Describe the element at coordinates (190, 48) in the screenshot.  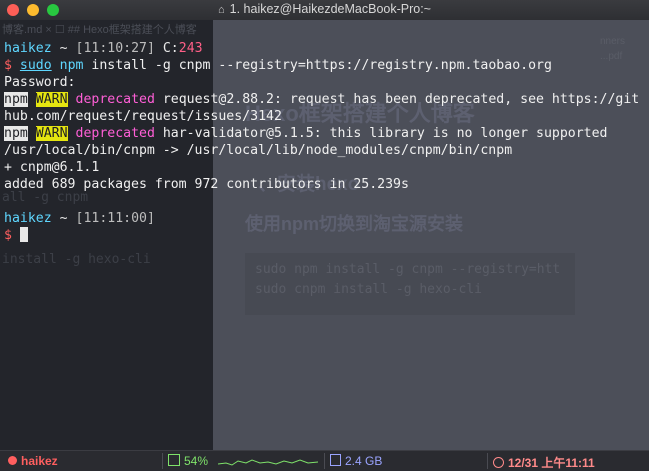
I see `prompt-c-value: 243` at that location.